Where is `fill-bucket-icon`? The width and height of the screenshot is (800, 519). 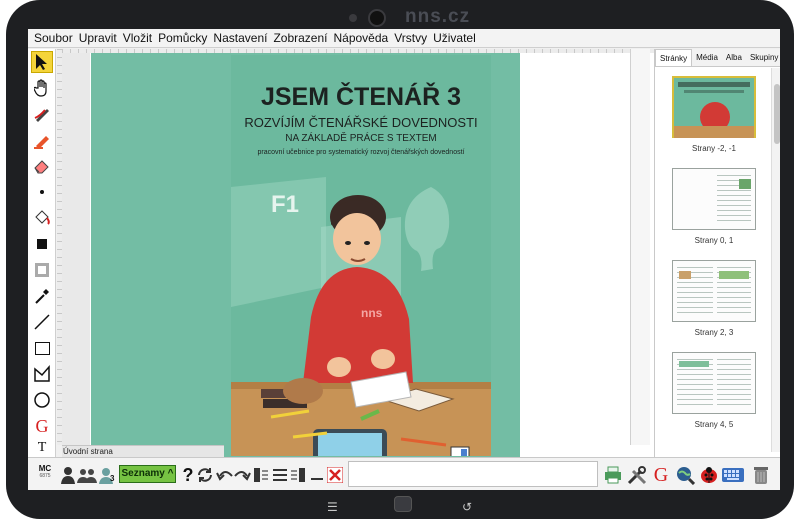
fill-bucket-icon is located at coordinates (42, 218).